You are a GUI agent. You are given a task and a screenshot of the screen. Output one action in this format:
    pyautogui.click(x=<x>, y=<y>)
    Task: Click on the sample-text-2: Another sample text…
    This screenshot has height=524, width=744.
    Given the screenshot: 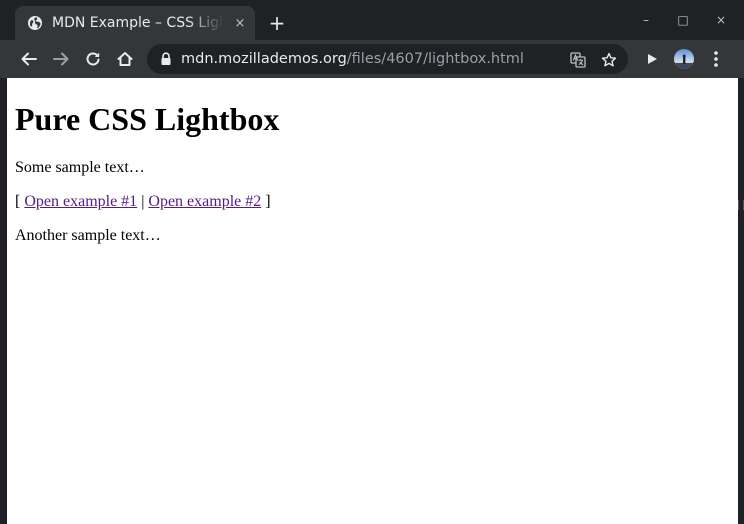 What is the action you would take?
    pyautogui.click(x=88, y=235)
    